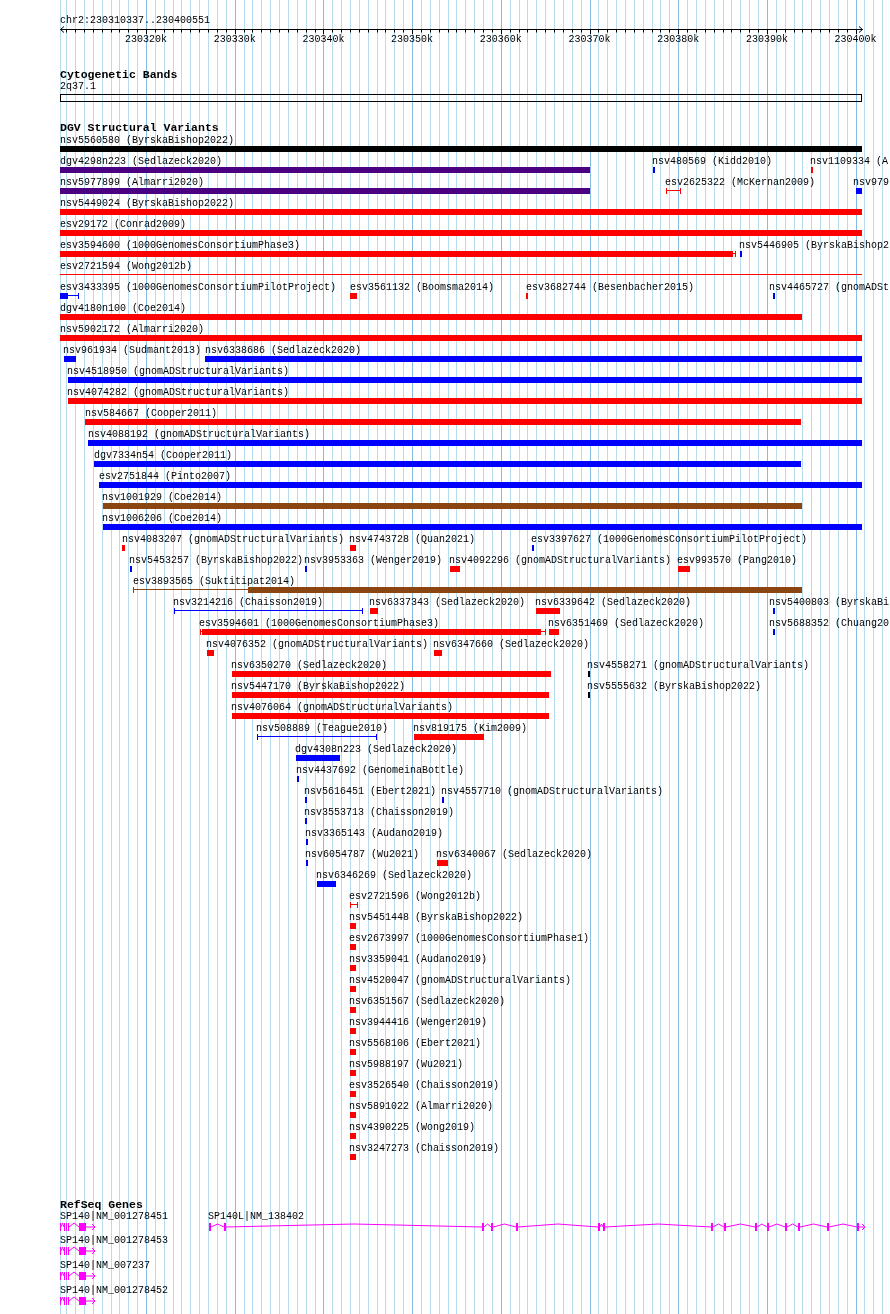 This screenshot has width=890, height=1314. I want to click on variant-label: nsv5453257 (ByrskaBishop2022), so click(216, 560).